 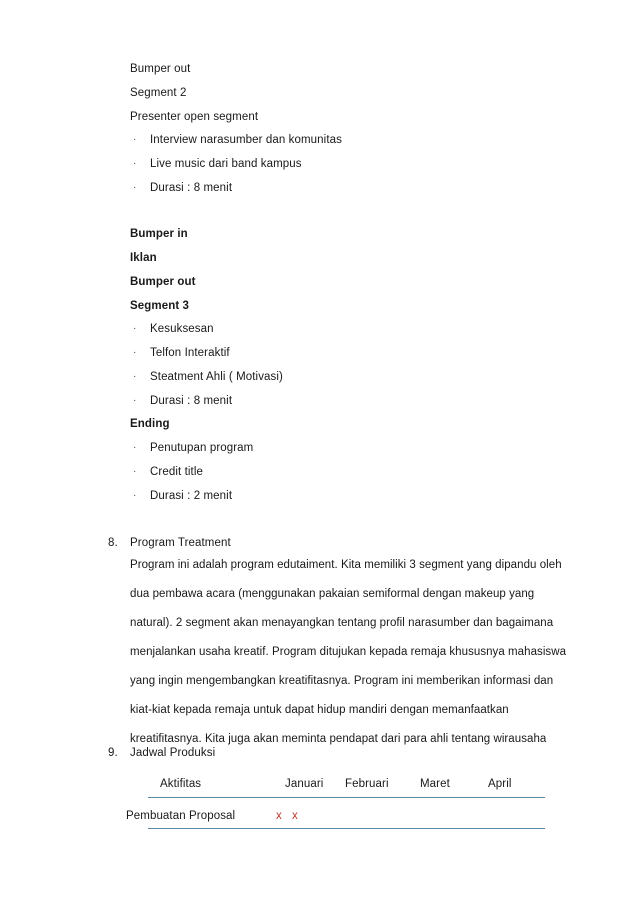 I want to click on text-line-ending: Ending, so click(x=150, y=424).